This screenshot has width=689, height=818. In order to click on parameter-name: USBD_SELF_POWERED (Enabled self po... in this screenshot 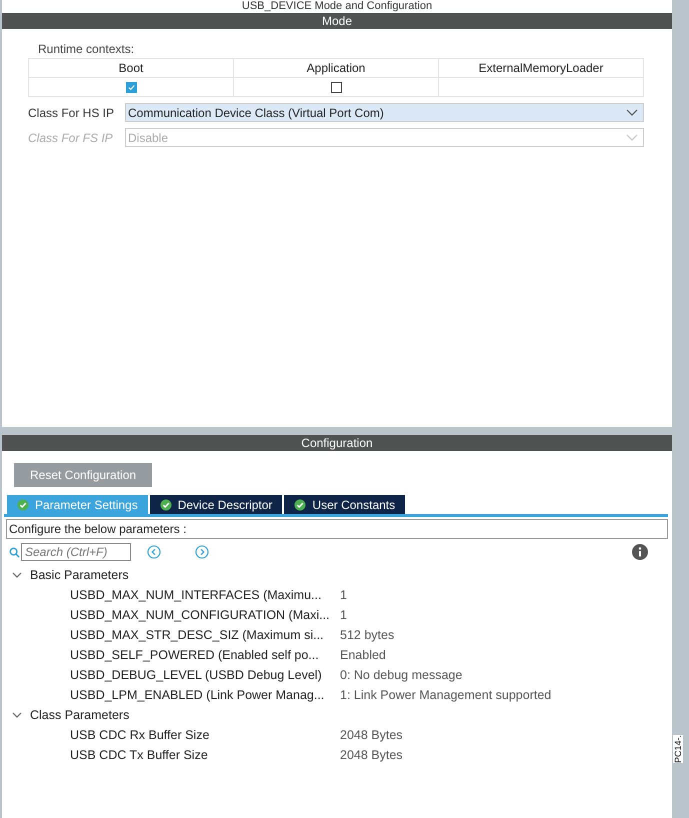, I will do `click(204, 655)`.